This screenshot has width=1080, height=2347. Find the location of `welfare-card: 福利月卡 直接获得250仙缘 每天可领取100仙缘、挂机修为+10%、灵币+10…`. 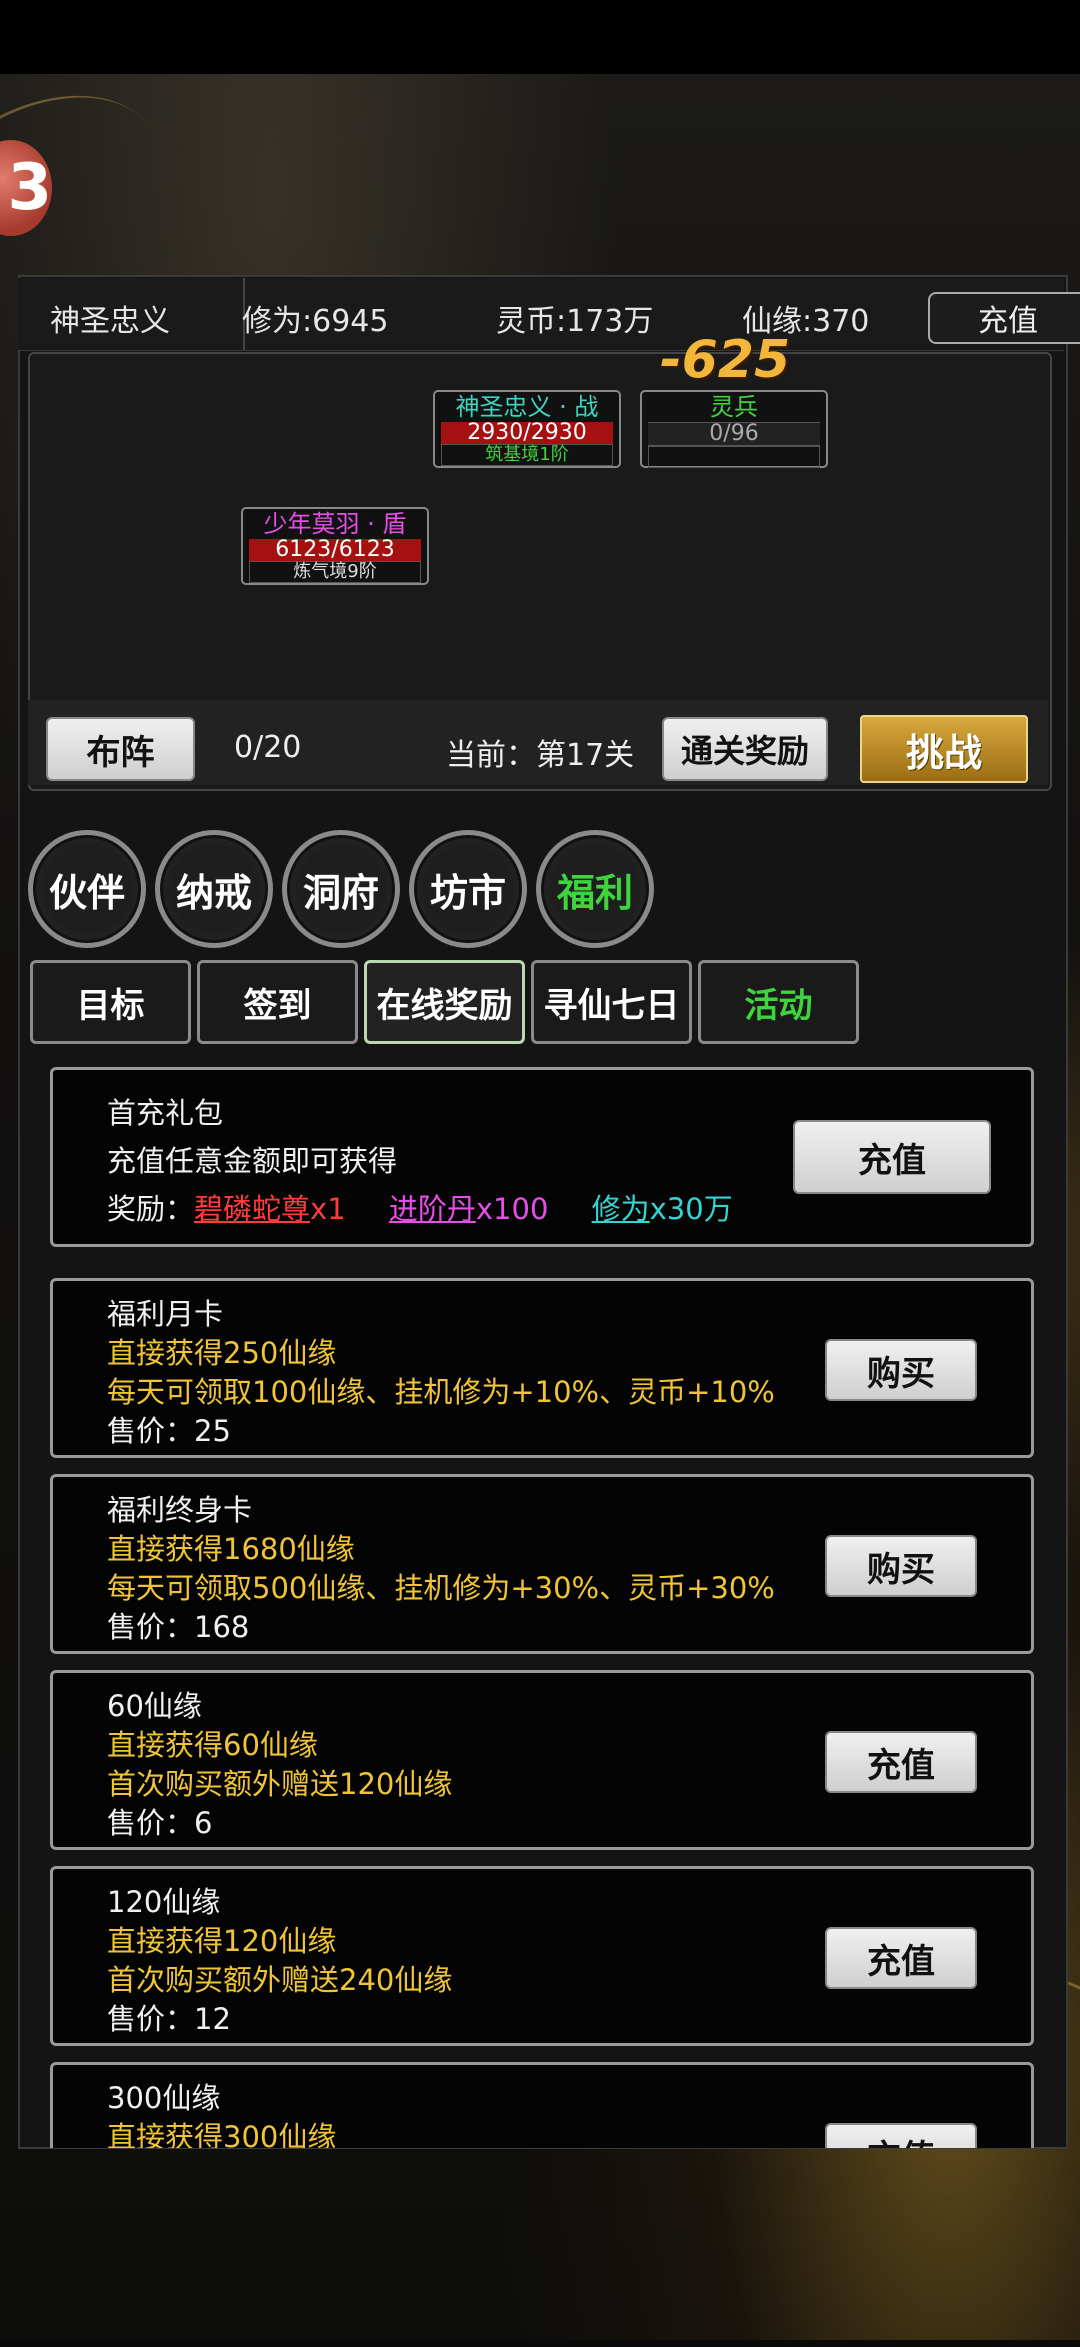

welfare-card: 福利月卡 直接获得250仙缘 每天可领取100仙缘、挂机修为+10%、灵币+10… is located at coordinates (542, 1368).